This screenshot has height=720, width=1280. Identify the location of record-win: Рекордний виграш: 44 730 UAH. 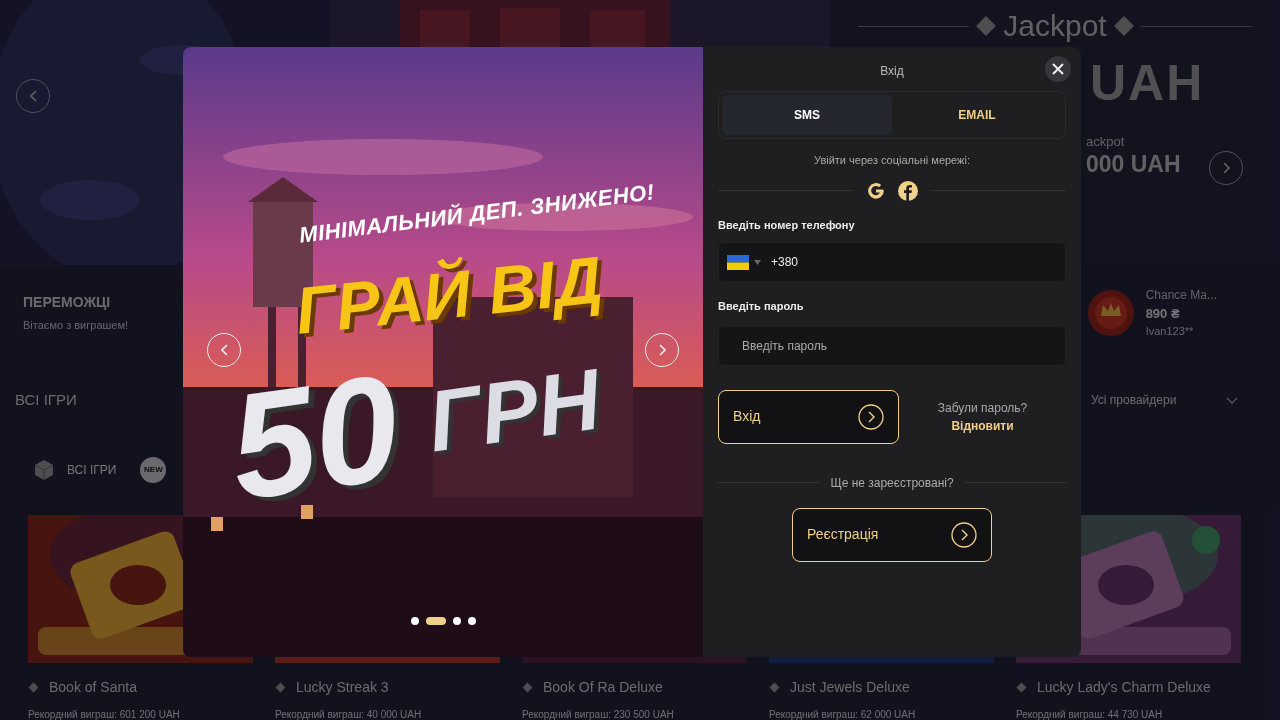
(1089, 714).